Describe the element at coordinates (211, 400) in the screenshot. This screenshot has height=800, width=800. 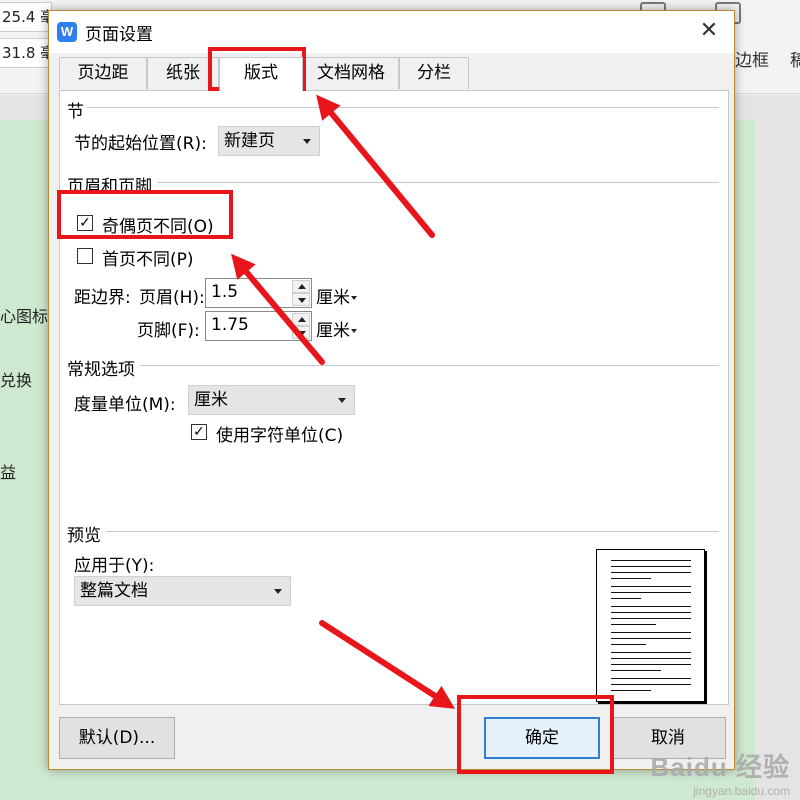
I see `measure-unit-value: 厘米` at that location.